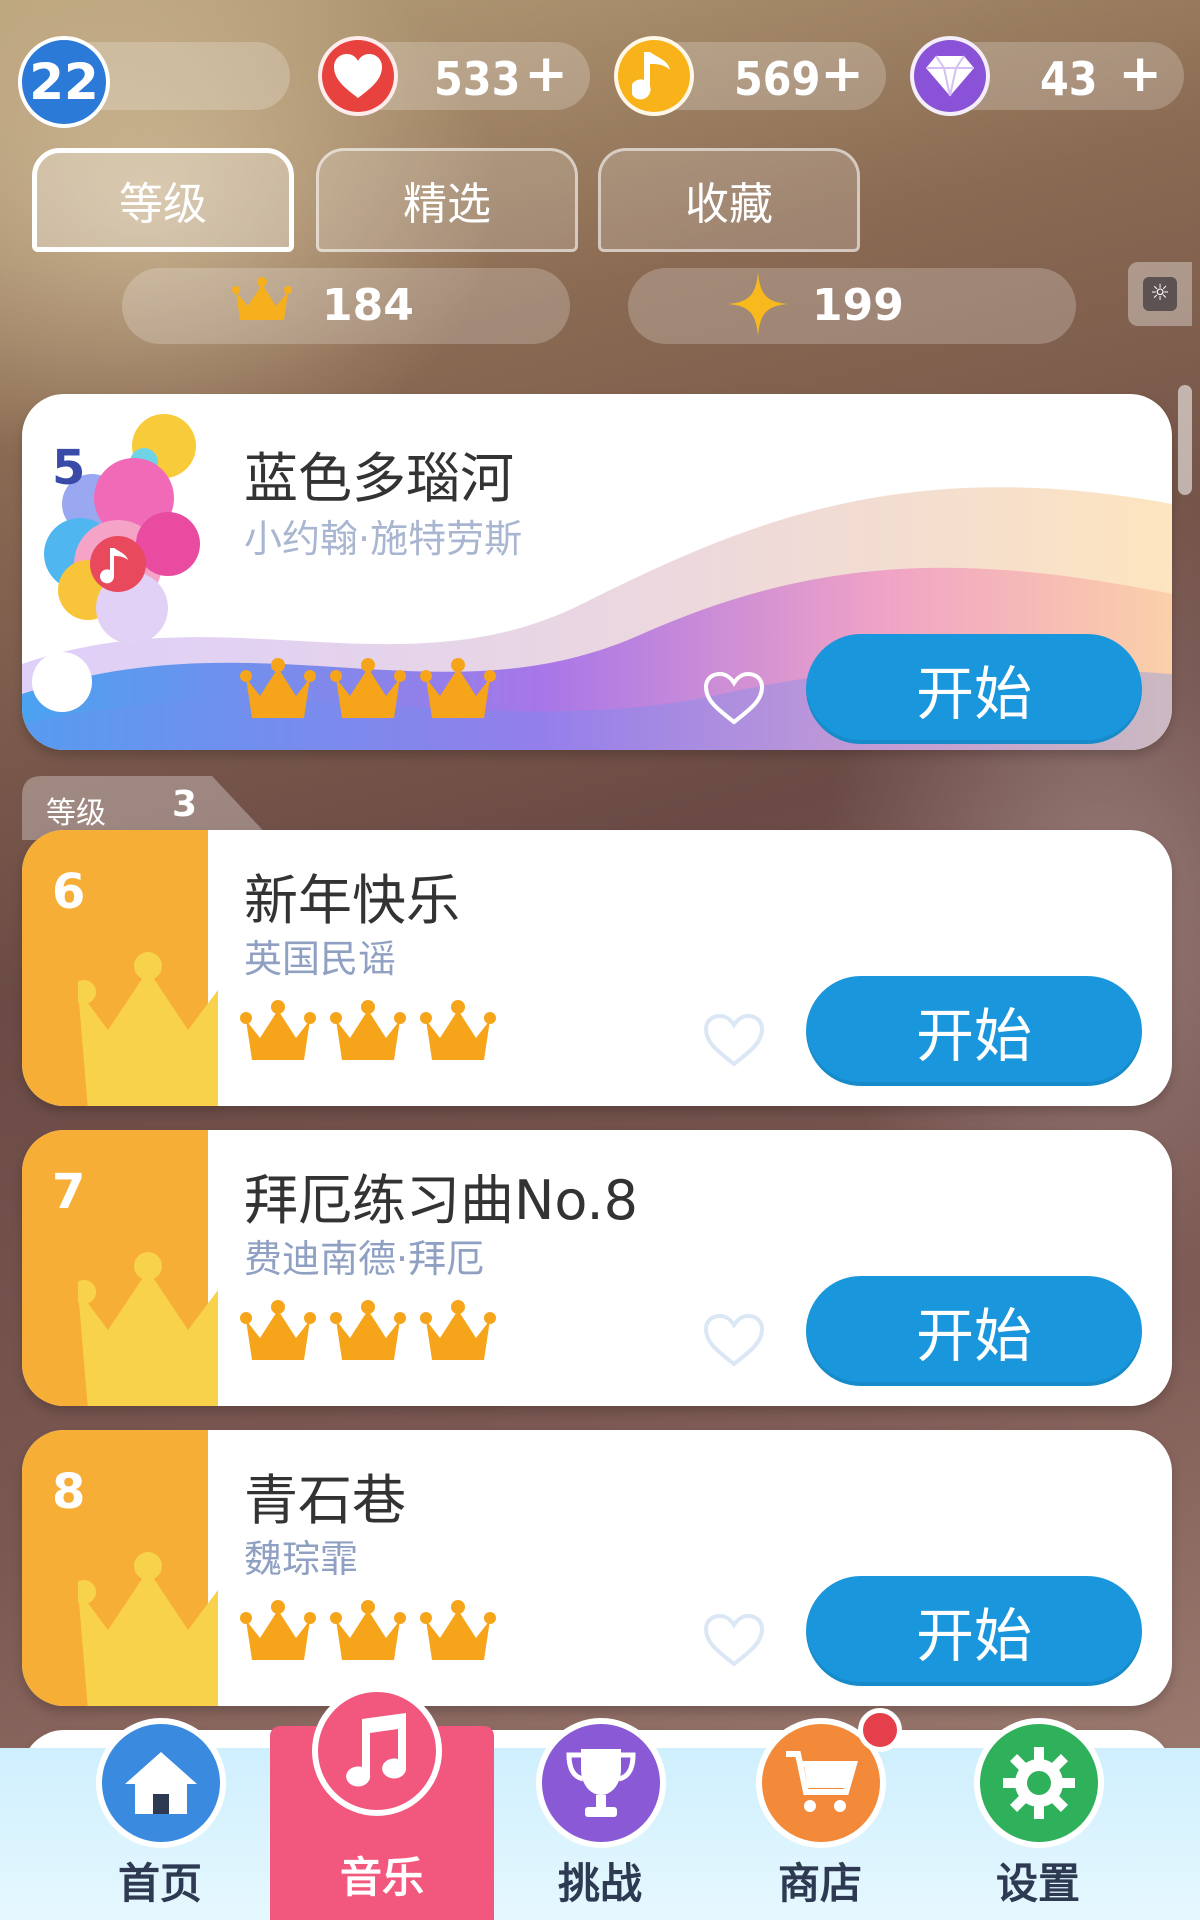 The image size is (1200, 1920). Describe the element at coordinates (477, 79) in the screenshot. I see `hearts-count: 533` at that location.